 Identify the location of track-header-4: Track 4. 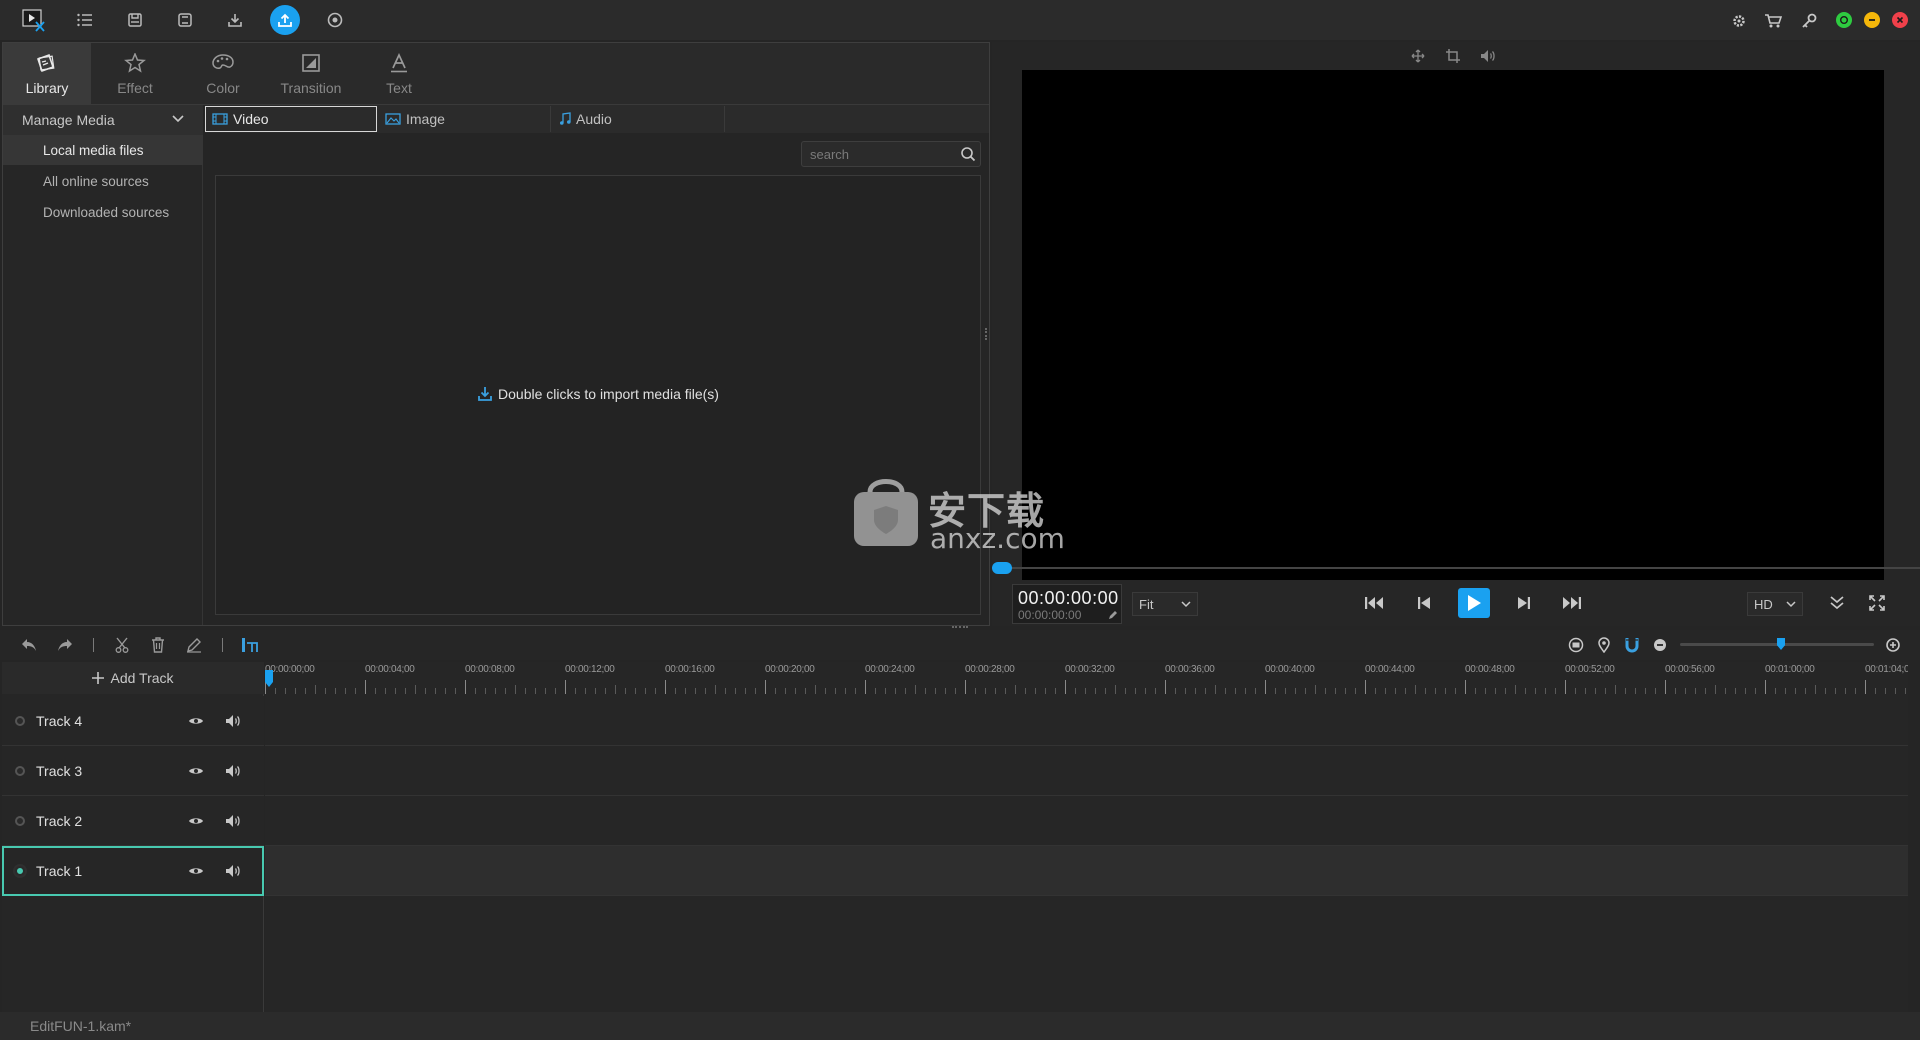
(133, 721).